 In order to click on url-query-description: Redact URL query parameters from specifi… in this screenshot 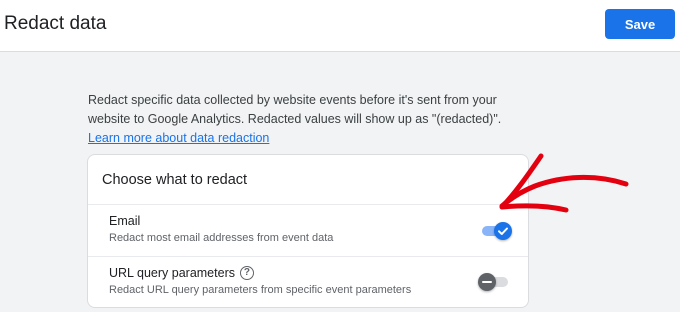, I will do `click(260, 290)`.